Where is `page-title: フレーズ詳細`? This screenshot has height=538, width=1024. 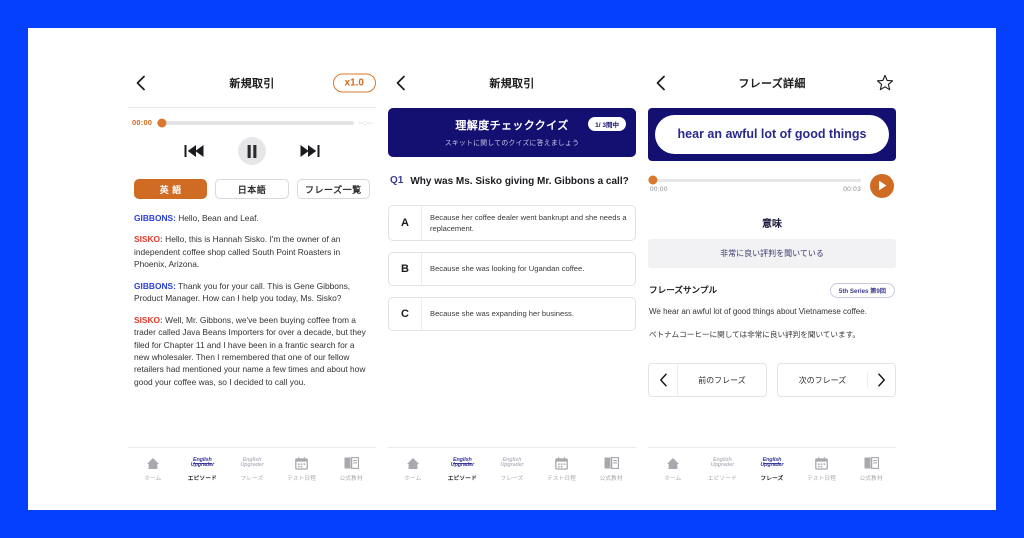
page-title: フレーズ詳細 is located at coordinates (772, 84).